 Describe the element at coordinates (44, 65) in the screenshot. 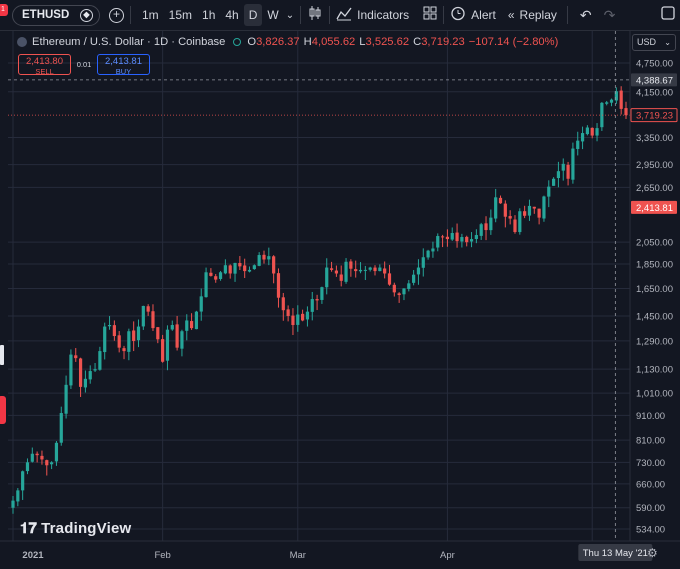

I see `sell-button: 2,413.80 SELL` at that location.